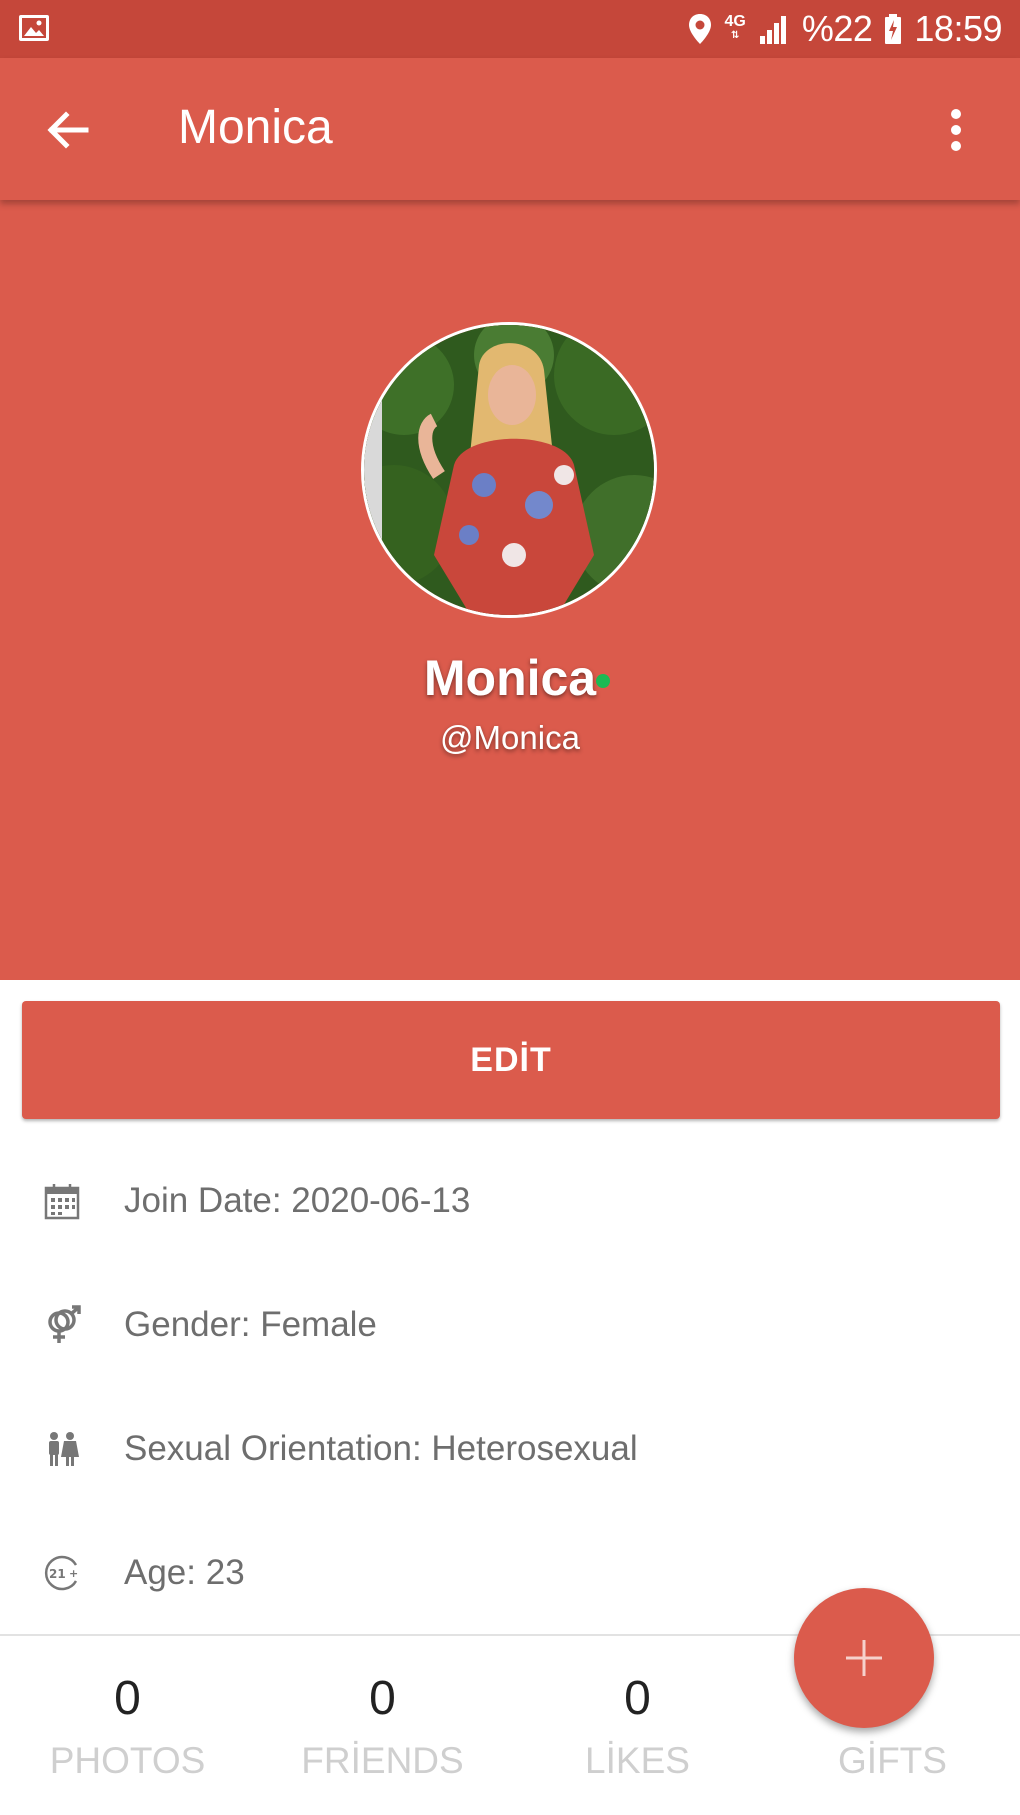 The width and height of the screenshot is (1020, 1815). Describe the element at coordinates (127, 1760) in the screenshot. I see `stat-label: PHOTOS` at that location.